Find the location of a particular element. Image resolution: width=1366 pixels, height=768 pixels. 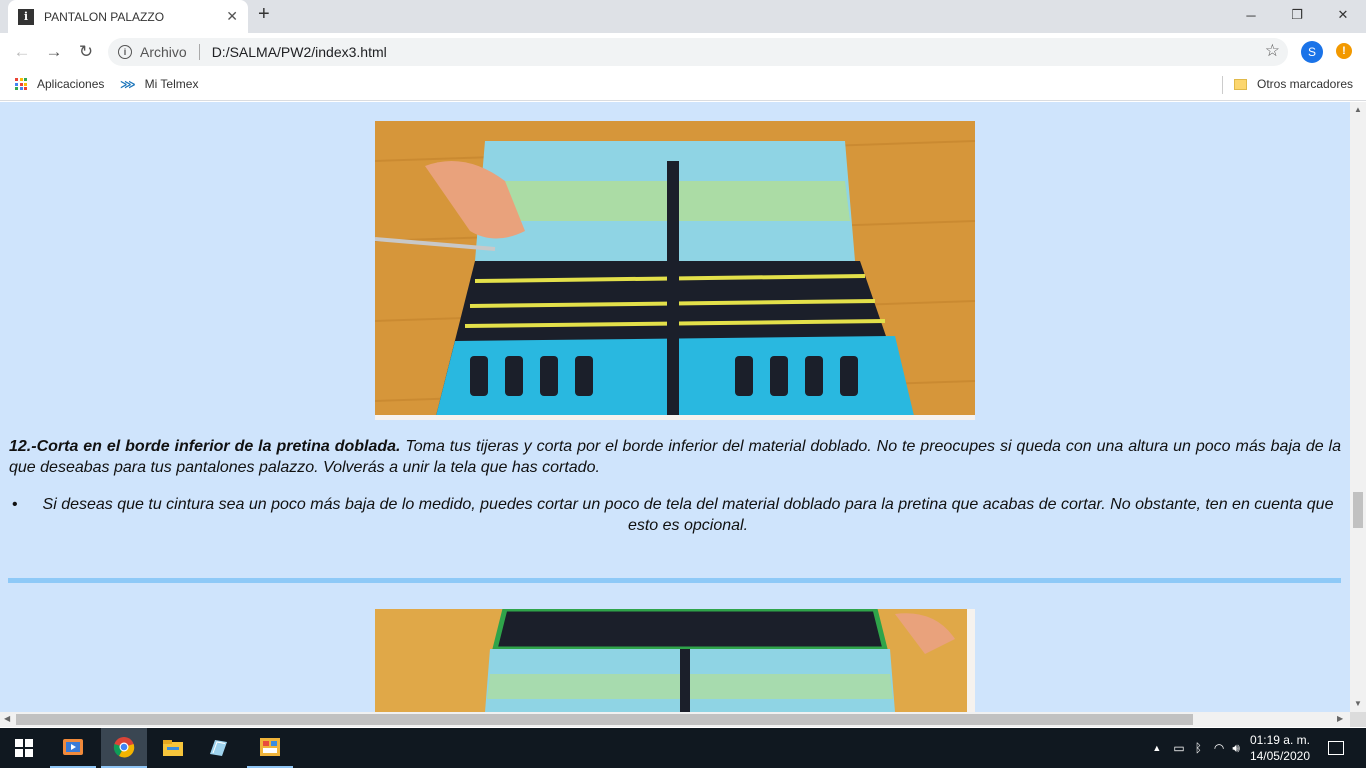

taskbar-chrome is located at coordinates (124, 748).